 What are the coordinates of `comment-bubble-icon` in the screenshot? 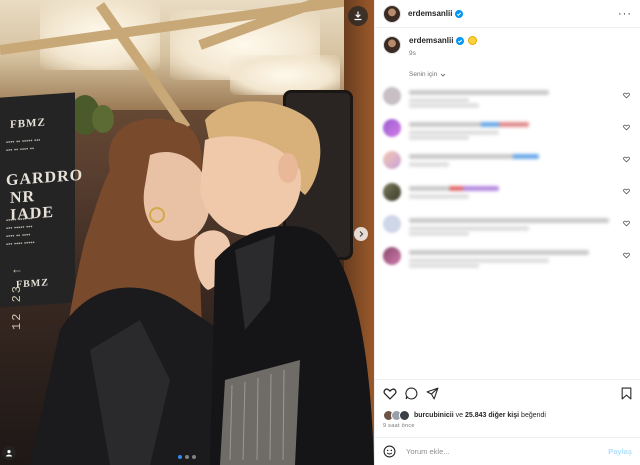 It's located at (411, 393).